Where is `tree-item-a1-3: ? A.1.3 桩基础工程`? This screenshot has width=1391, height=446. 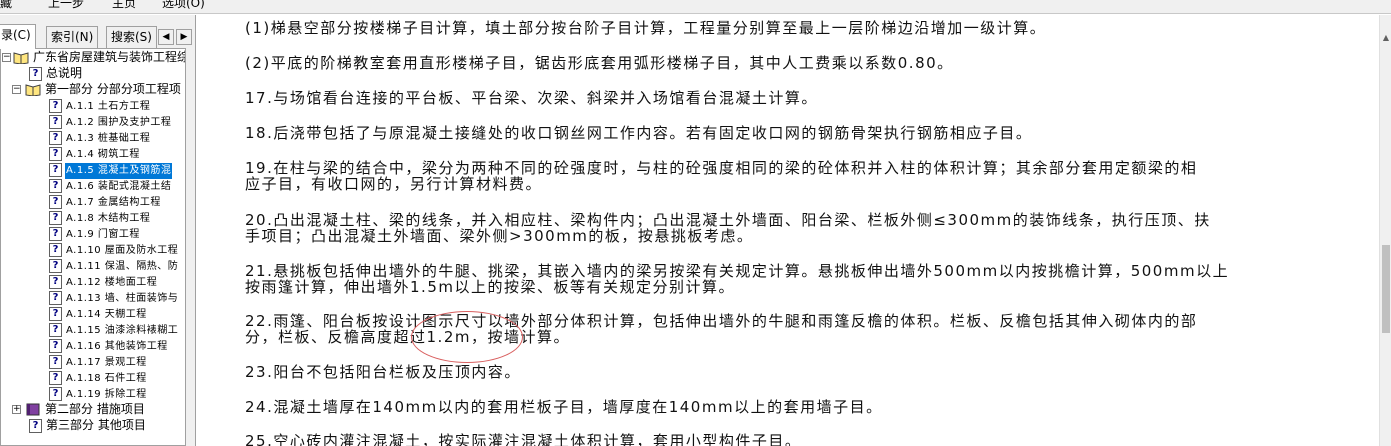 tree-item-a1-3: ? A.1.3 桩基础工程 is located at coordinates (100, 137).